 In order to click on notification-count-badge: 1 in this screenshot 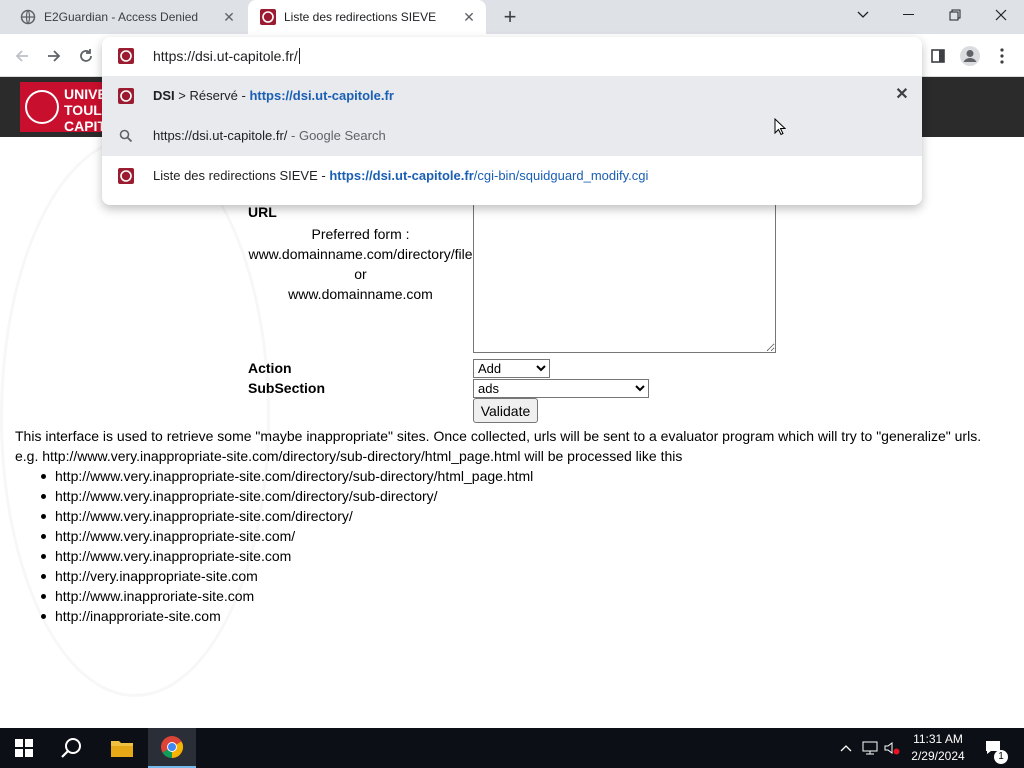, I will do `click(1001, 757)`.